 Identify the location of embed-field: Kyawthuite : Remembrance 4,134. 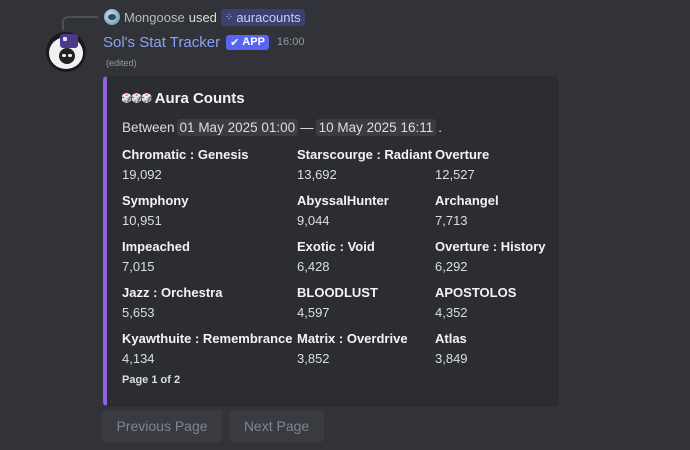
(207, 348).